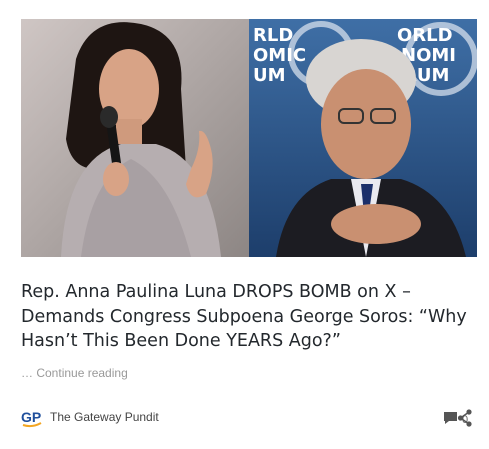 The image size is (489, 449). Describe the element at coordinates (279, 55) in the screenshot. I see `svg-text: OMIC` at that location.